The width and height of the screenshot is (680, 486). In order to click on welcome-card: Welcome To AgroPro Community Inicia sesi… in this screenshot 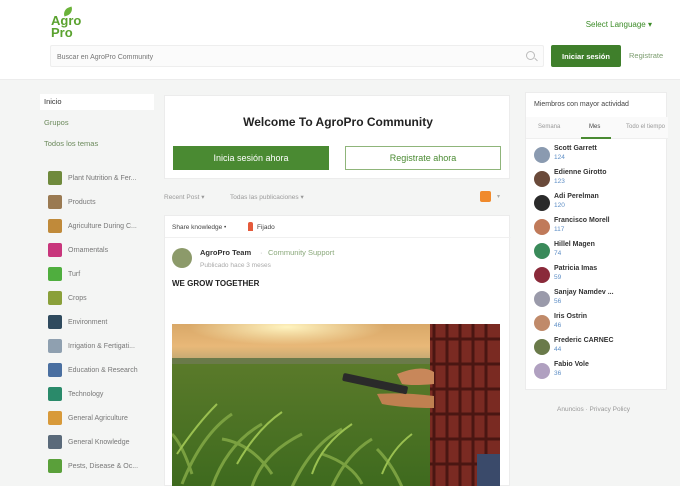, I will do `click(337, 137)`.